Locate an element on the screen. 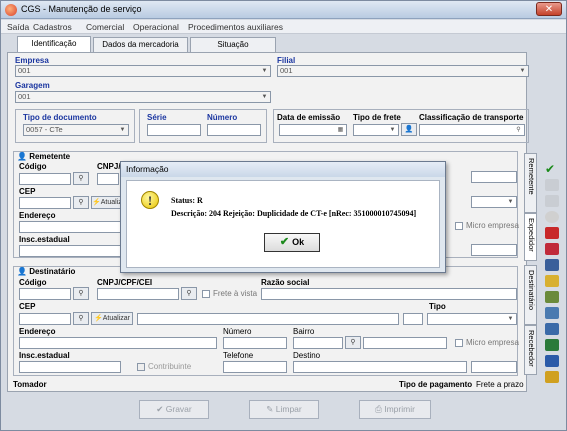 Image resolution: width=567 pixels, height=431 pixels. destinatario-title: 👤 Destinatário is located at coordinates (46, 271).